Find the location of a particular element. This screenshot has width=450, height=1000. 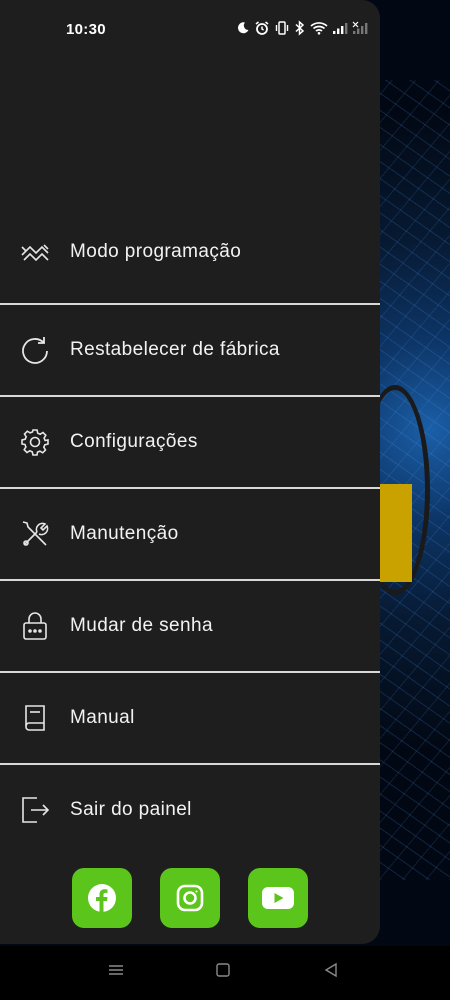

menu-item-programming-mode: Modo programação is located at coordinates (190, 251).